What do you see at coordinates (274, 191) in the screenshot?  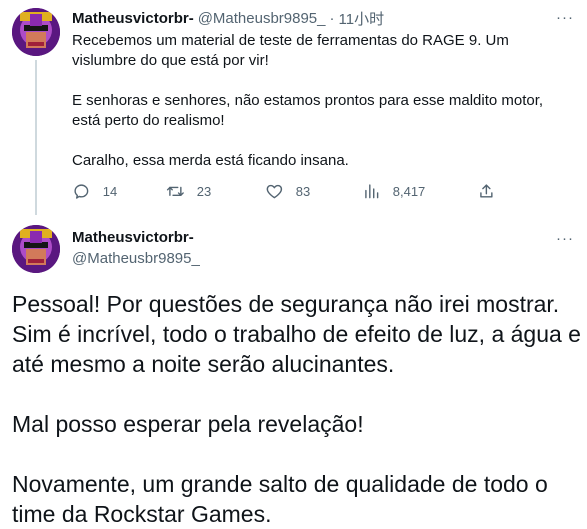 I see `like-icon` at bounding box center [274, 191].